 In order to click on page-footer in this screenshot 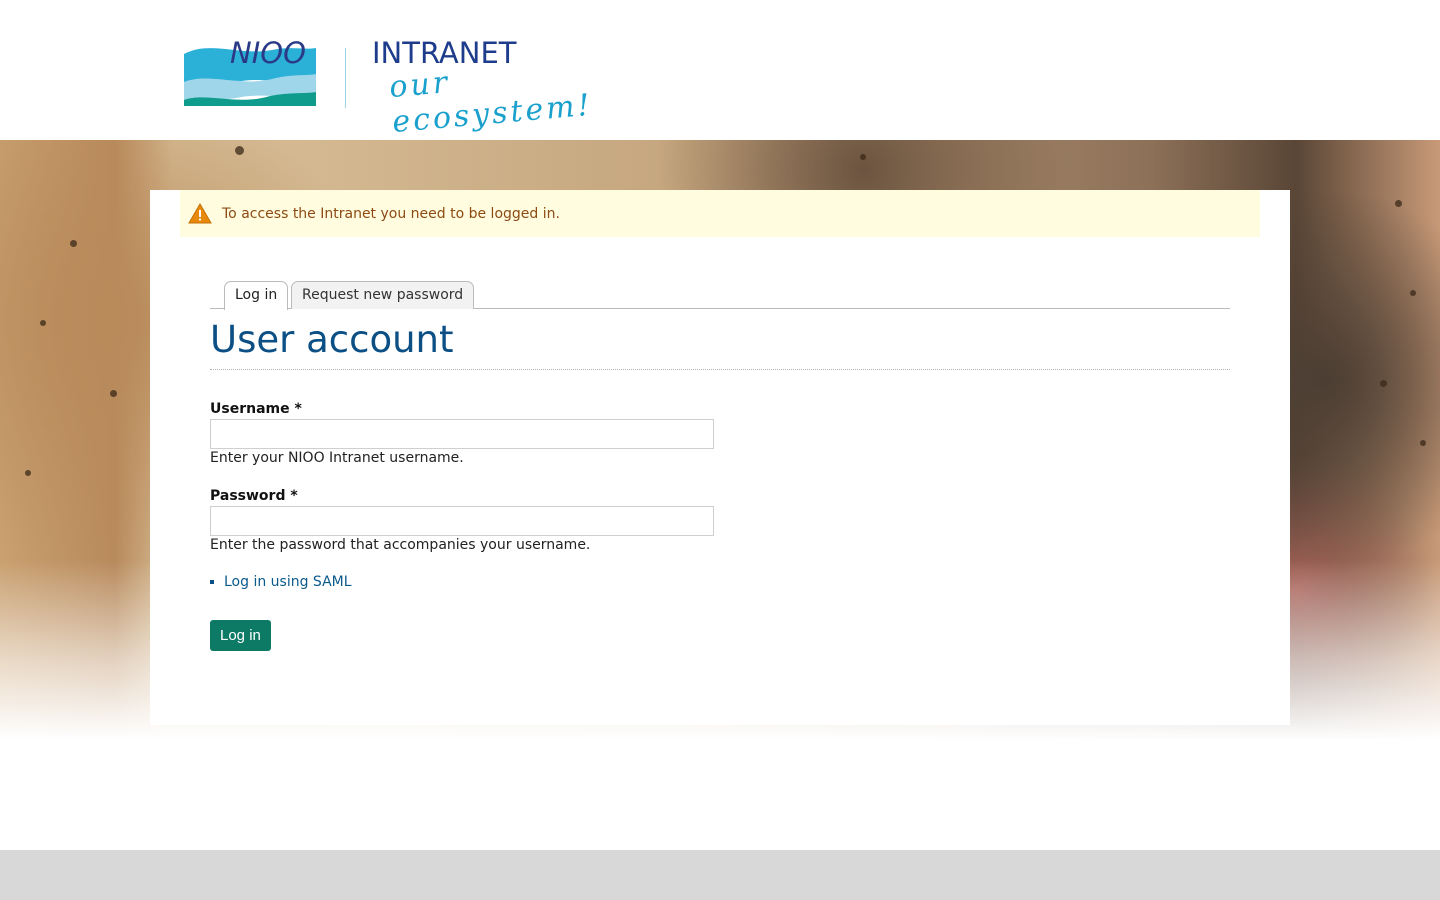, I will do `click(720, 875)`.